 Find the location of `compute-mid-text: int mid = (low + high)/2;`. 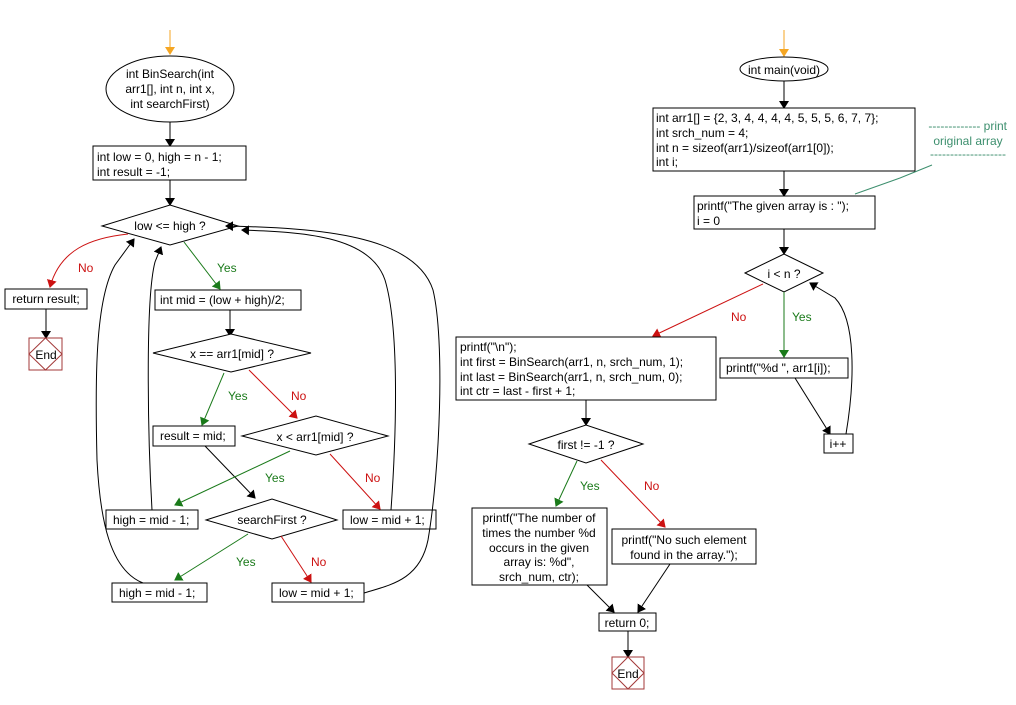

compute-mid-text: int mid = (low + high)/2; is located at coordinates (222, 300).